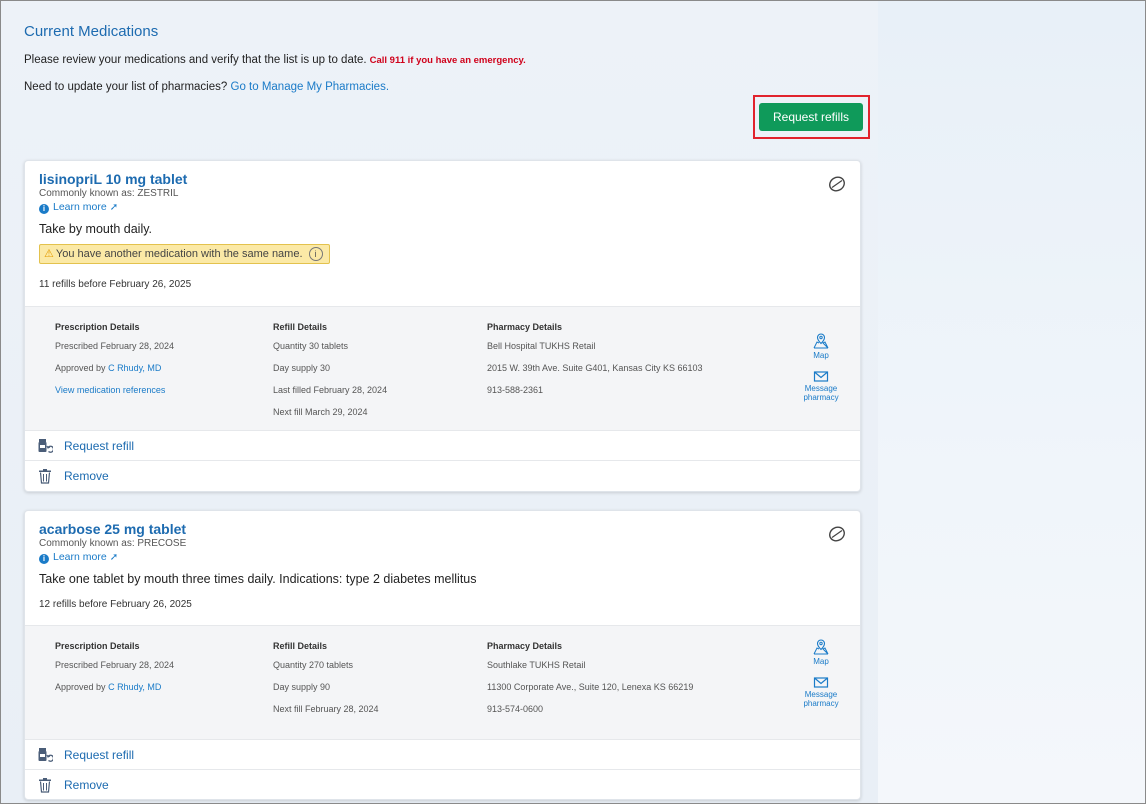 This screenshot has width=1146, height=804. I want to click on medication-known-as: Commonly known as: PRECOSE, so click(113, 543).